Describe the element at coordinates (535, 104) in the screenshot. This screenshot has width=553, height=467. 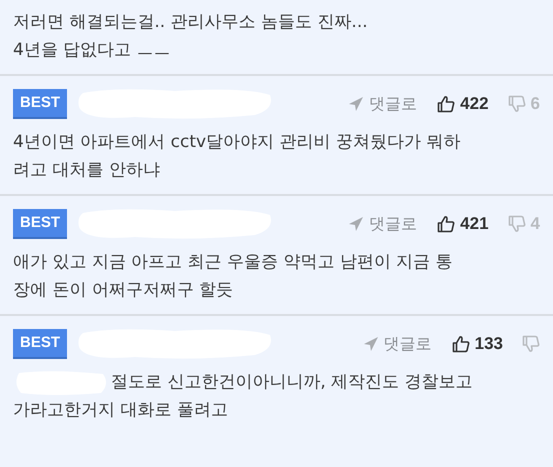
I see `dislike-count: 6` at that location.